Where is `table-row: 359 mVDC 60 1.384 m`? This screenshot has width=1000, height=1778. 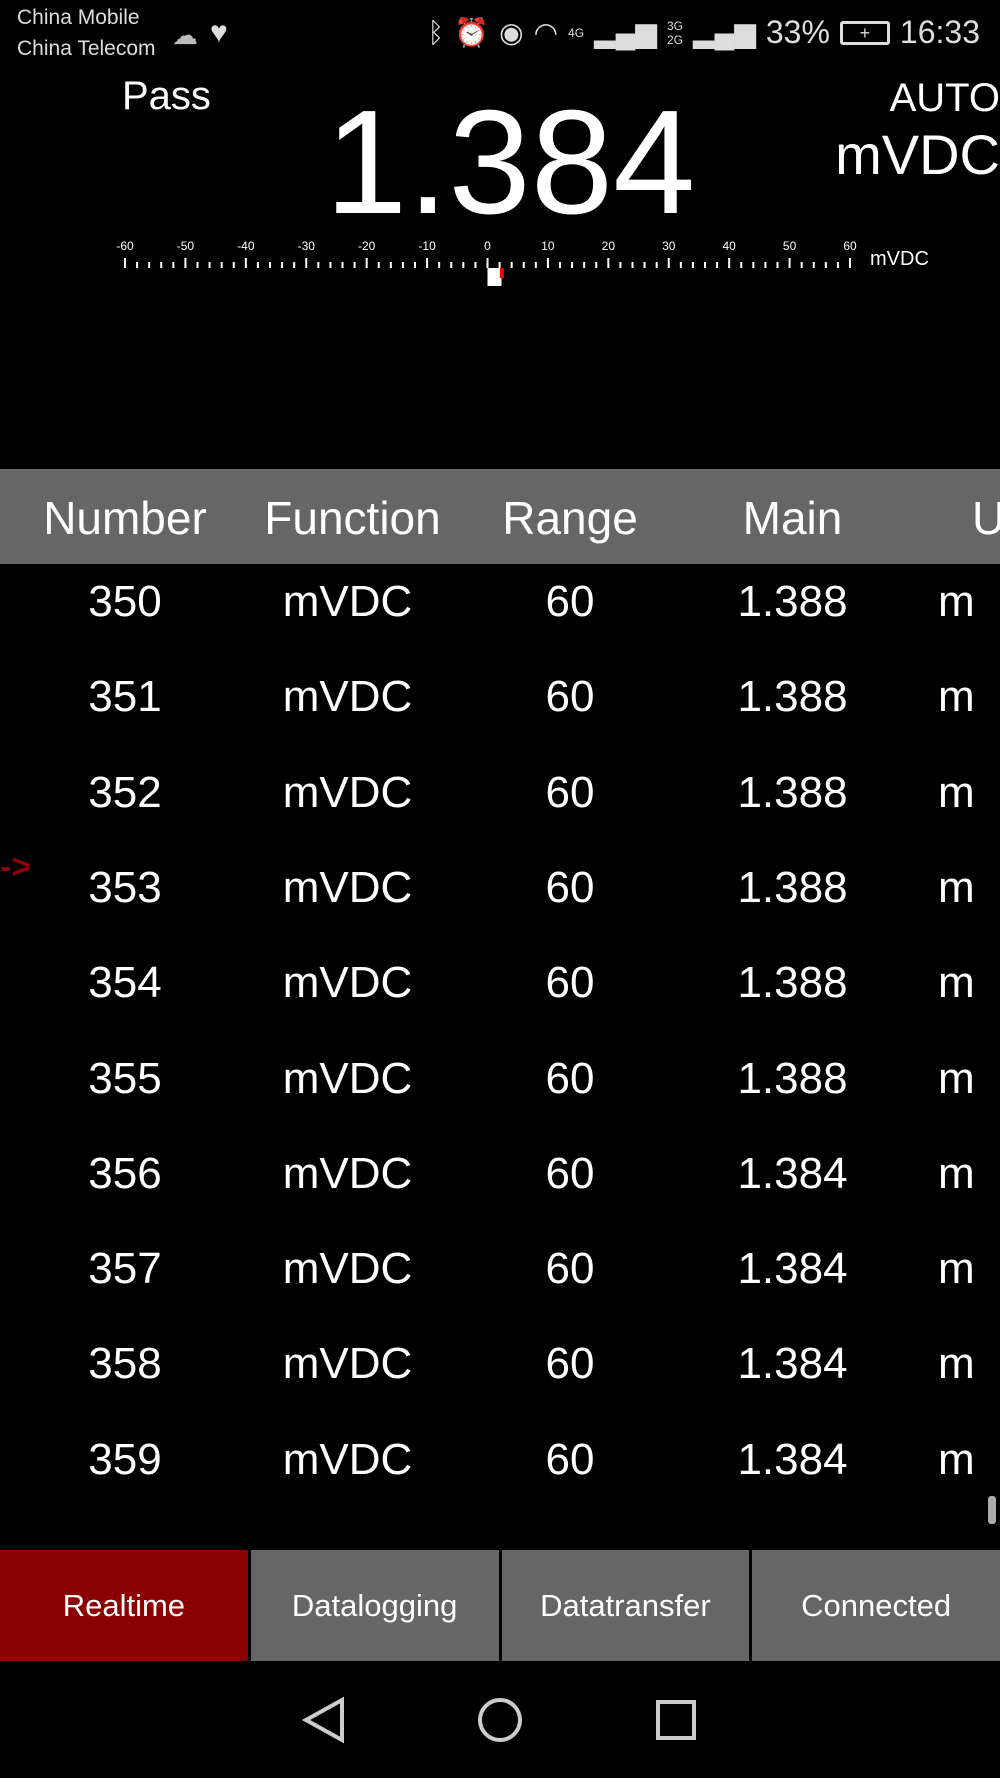 table-row: 359 mVDC 60 1.384 m is located at coordinates (500, 1482).